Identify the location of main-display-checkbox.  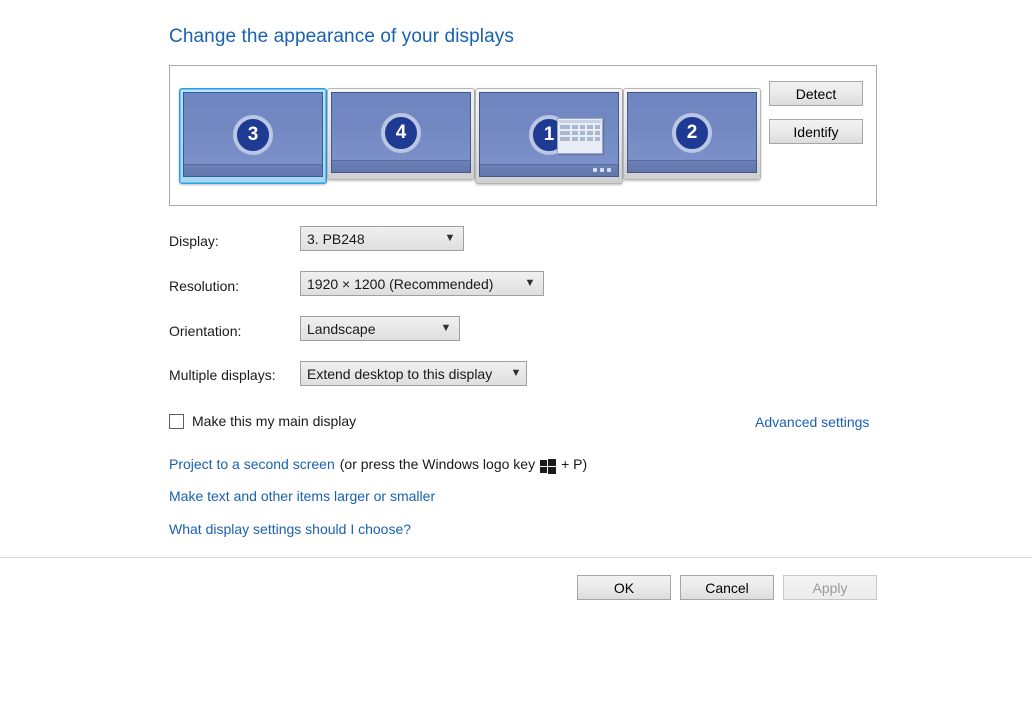
(176, 421).